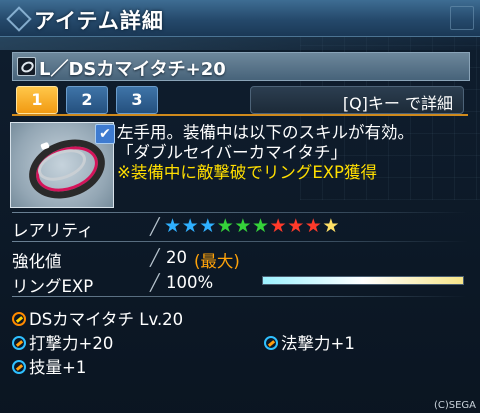 Image resolution: width=480 pixels, height=413 pixels. What do you see at coordinates (53, 286) in the screenshot?
I see `ringexp-label: リングEXP` at bounding box center [53, 286].